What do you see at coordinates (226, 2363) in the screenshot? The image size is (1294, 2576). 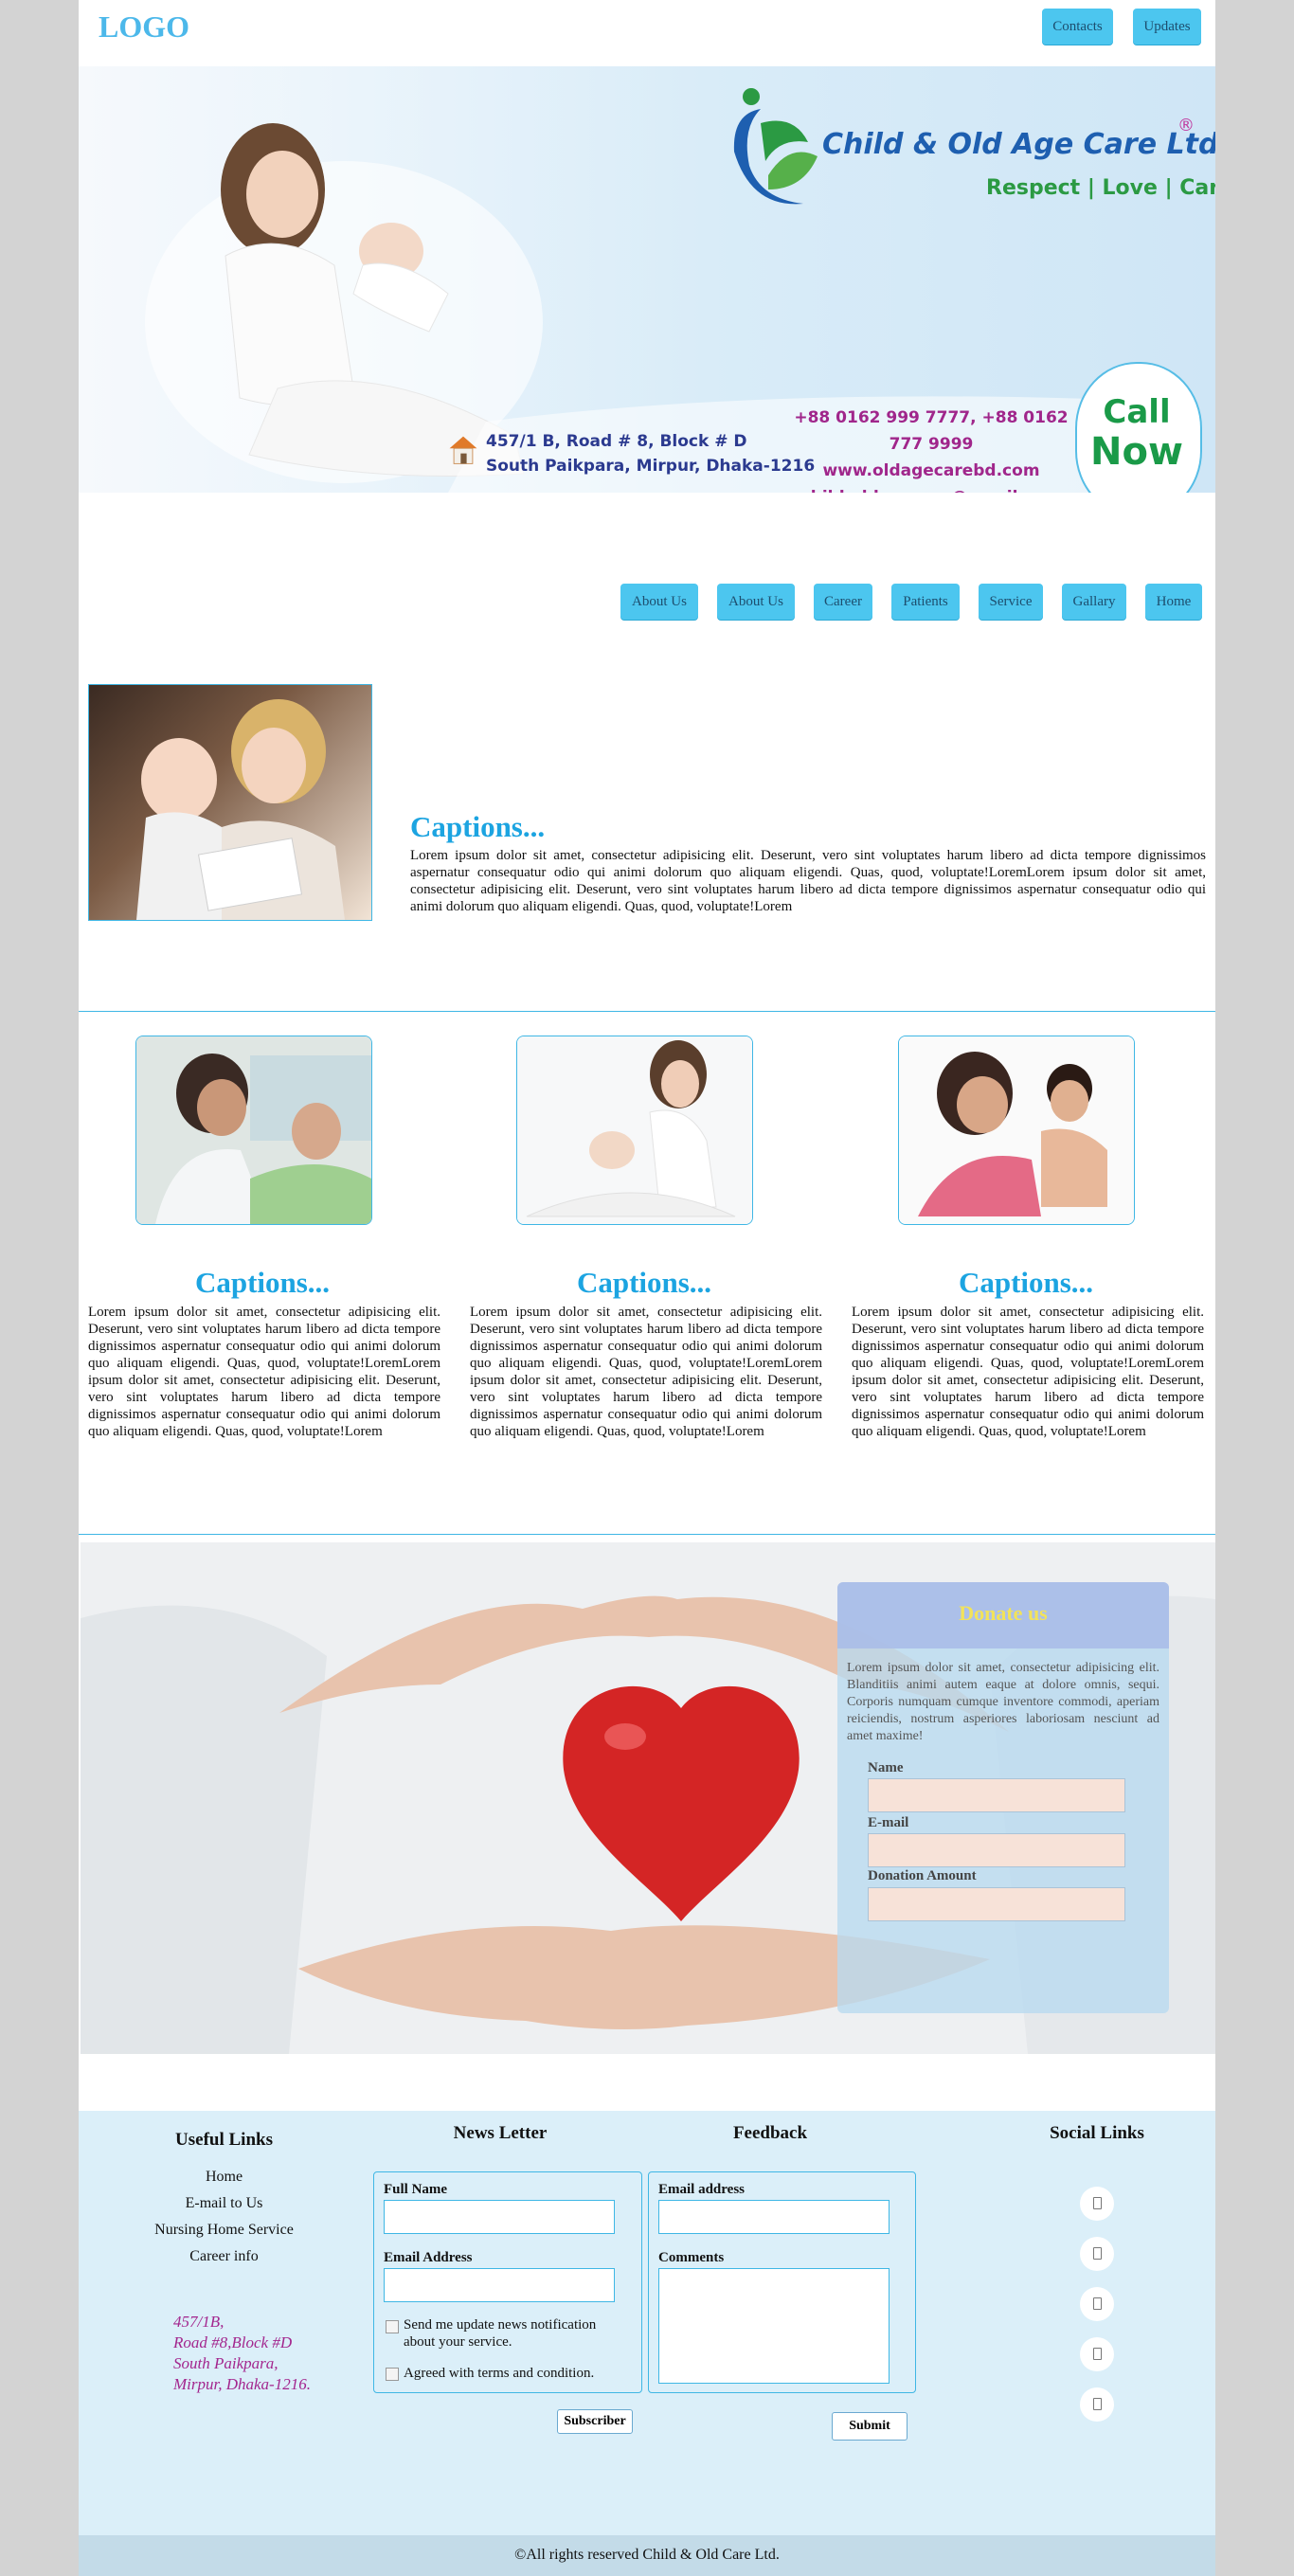 I see `footer-address-line3: South Paikpara,` at bounding box center [226, 2363].